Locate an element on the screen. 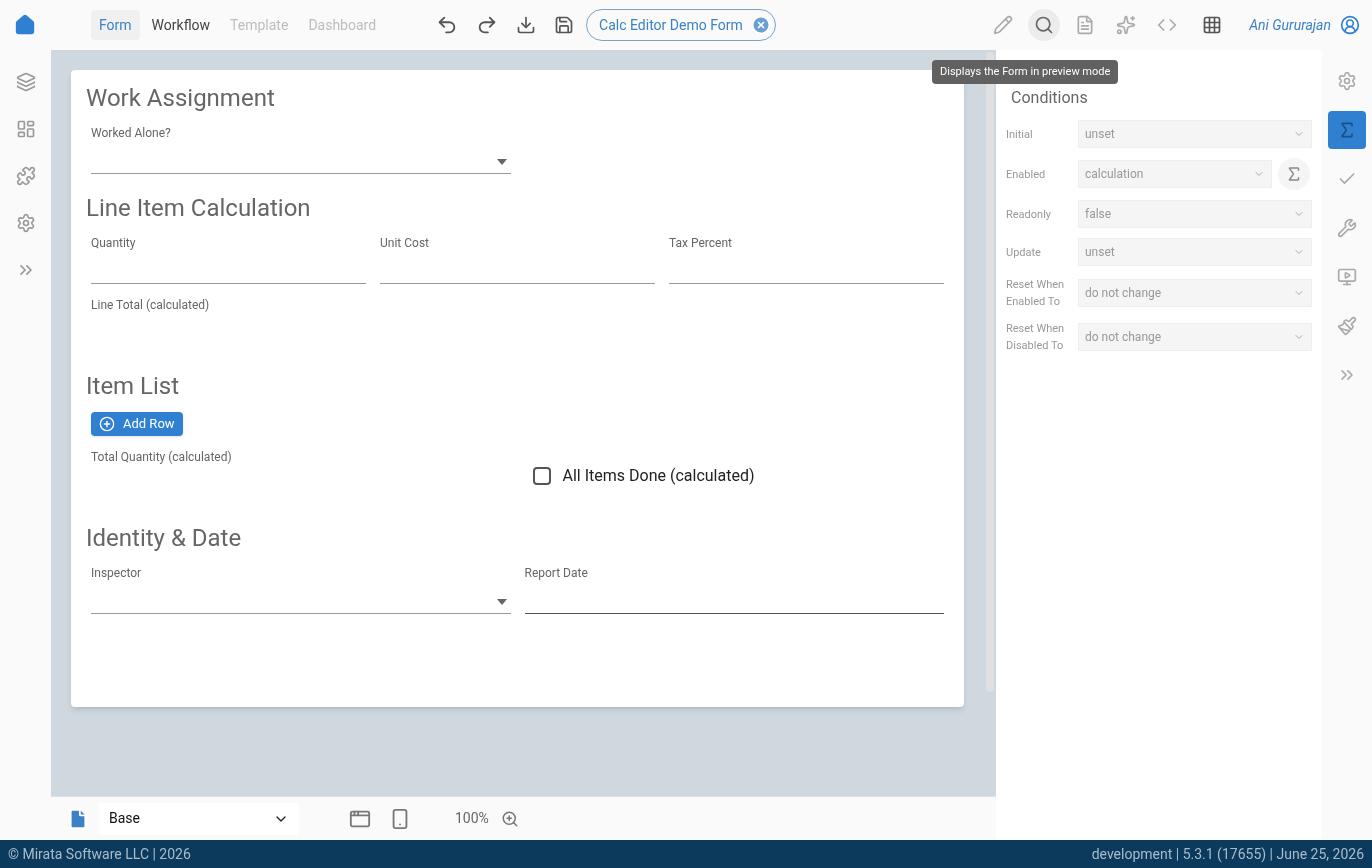 This screenshot has height=868, width=1372. version-text: development | 5.3.1 (17655) | June 25, 2026 is located at coordinates (1227, 854).